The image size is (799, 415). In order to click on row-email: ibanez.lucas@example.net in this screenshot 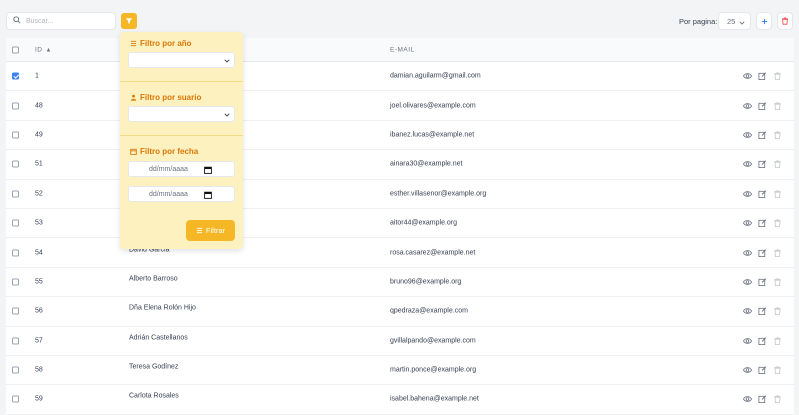, I will do `click(432, 135)`.